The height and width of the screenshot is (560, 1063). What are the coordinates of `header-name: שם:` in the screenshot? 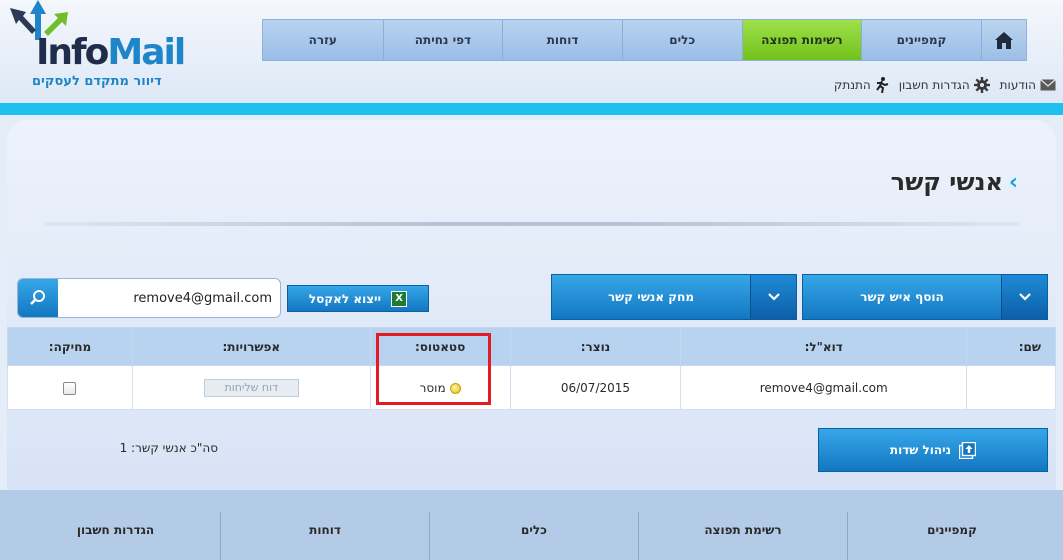 It's located at (1011, 346).